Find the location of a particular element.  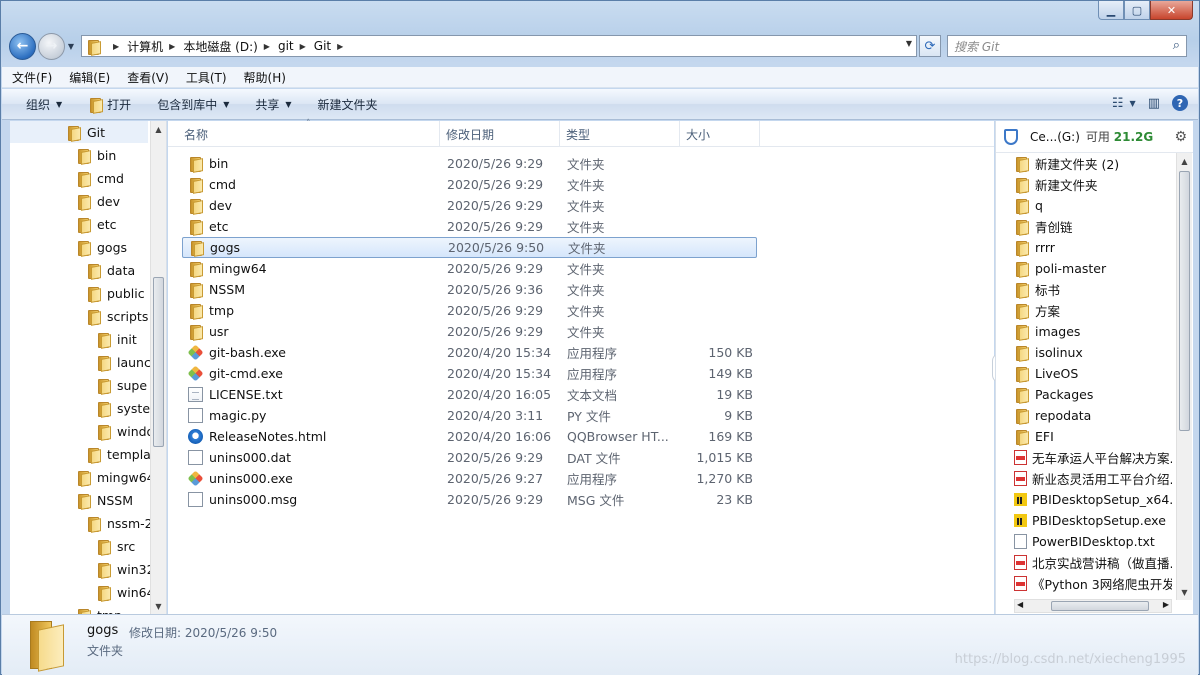

tree-scroll-thumb is located at coordinates (158, 362).